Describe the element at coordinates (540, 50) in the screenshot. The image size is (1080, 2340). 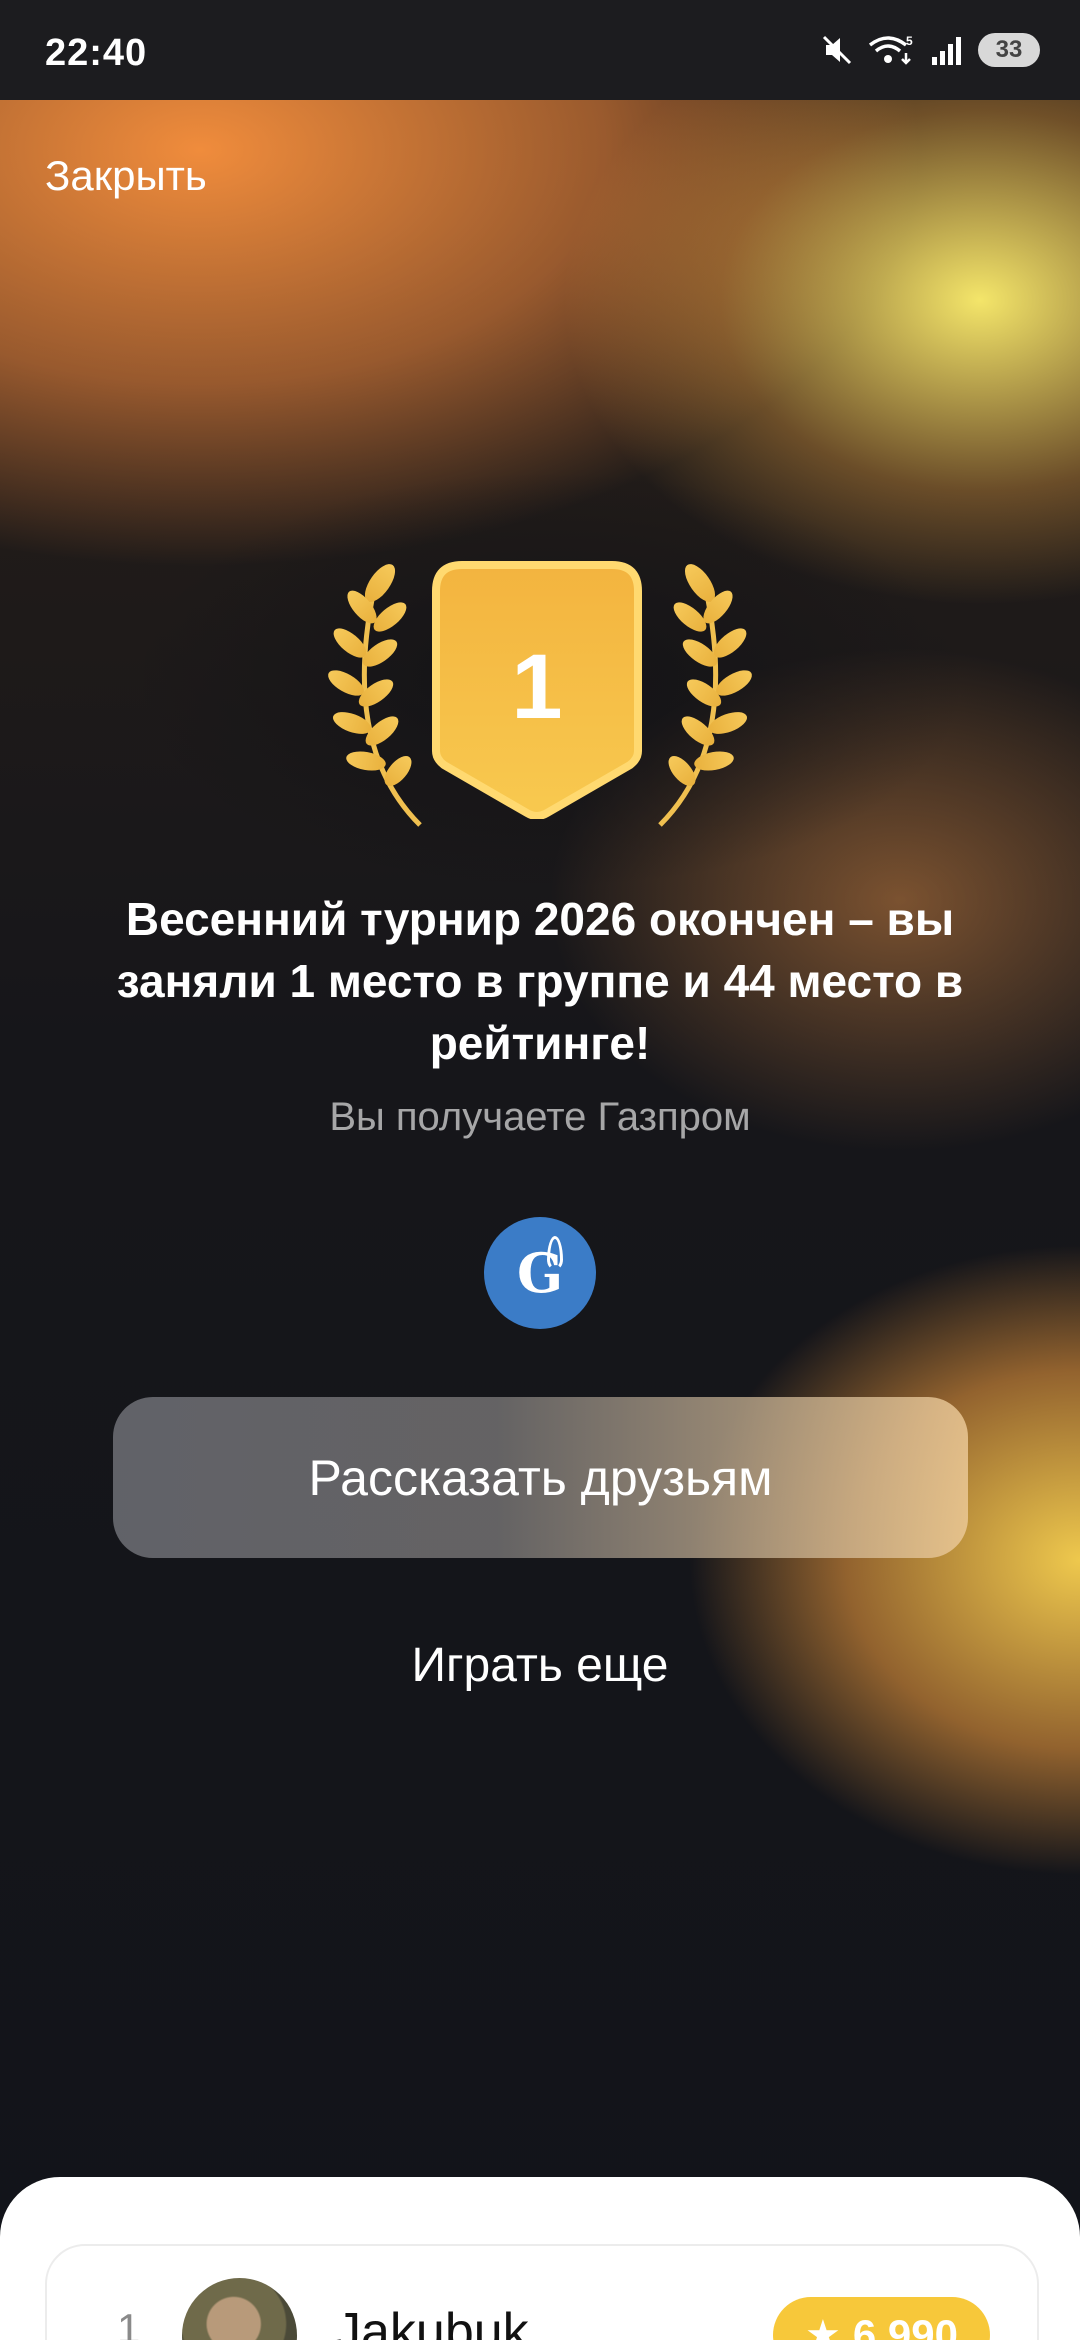
I see `status-bar: 22:40 5 33` at that location.